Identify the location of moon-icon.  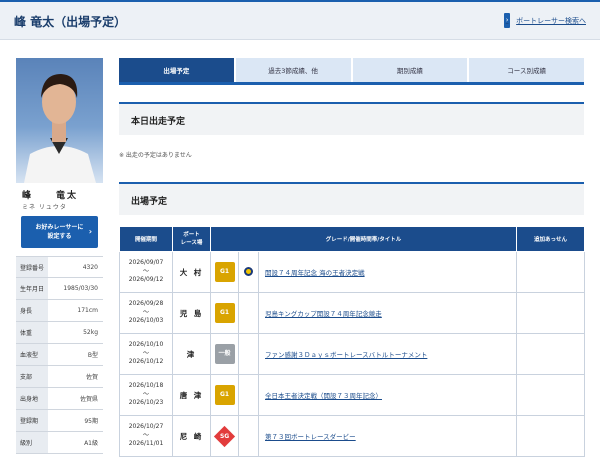
(248, 271).